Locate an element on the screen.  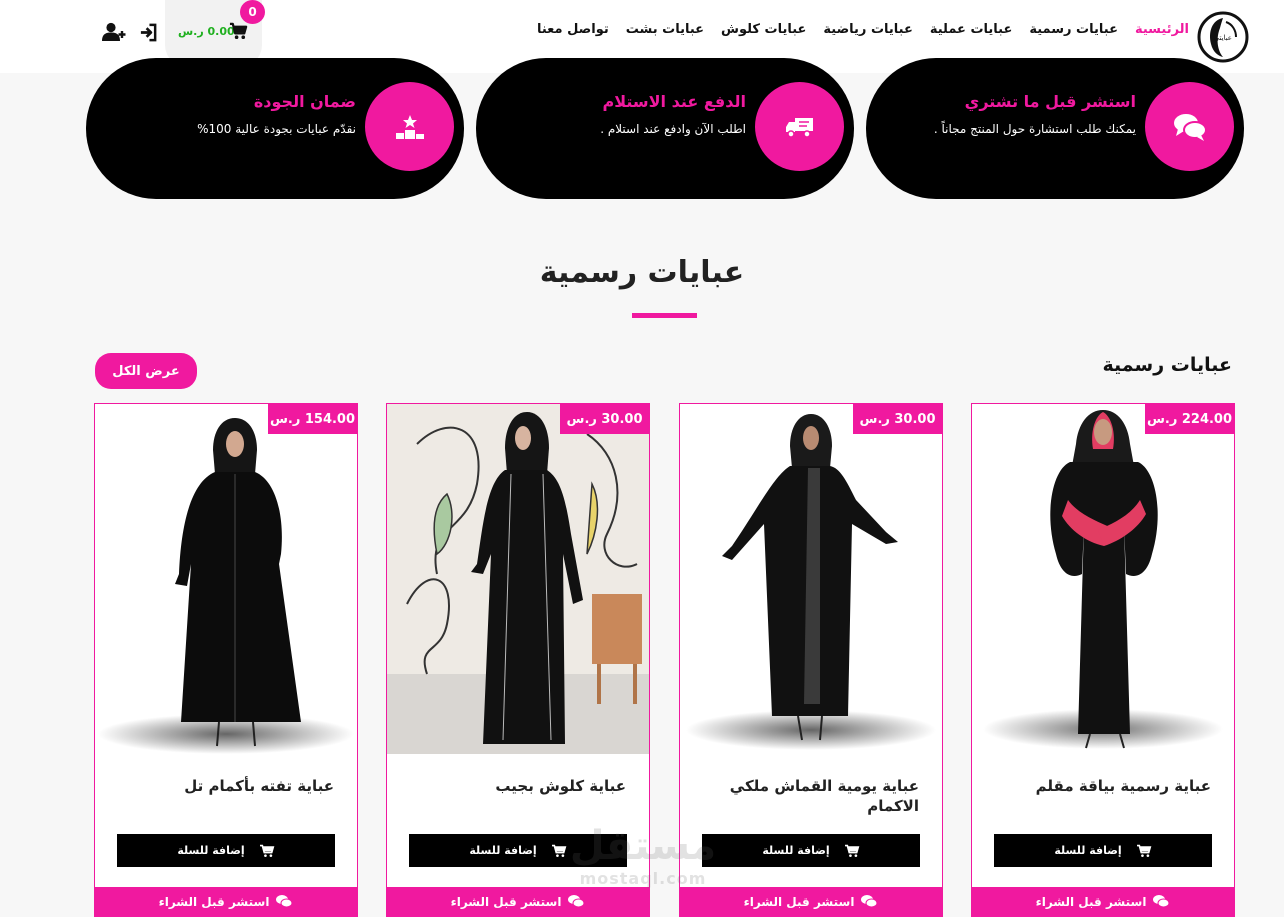
feature-title: استشر قبل ما تشتري is located at coordinates (1050, 101).